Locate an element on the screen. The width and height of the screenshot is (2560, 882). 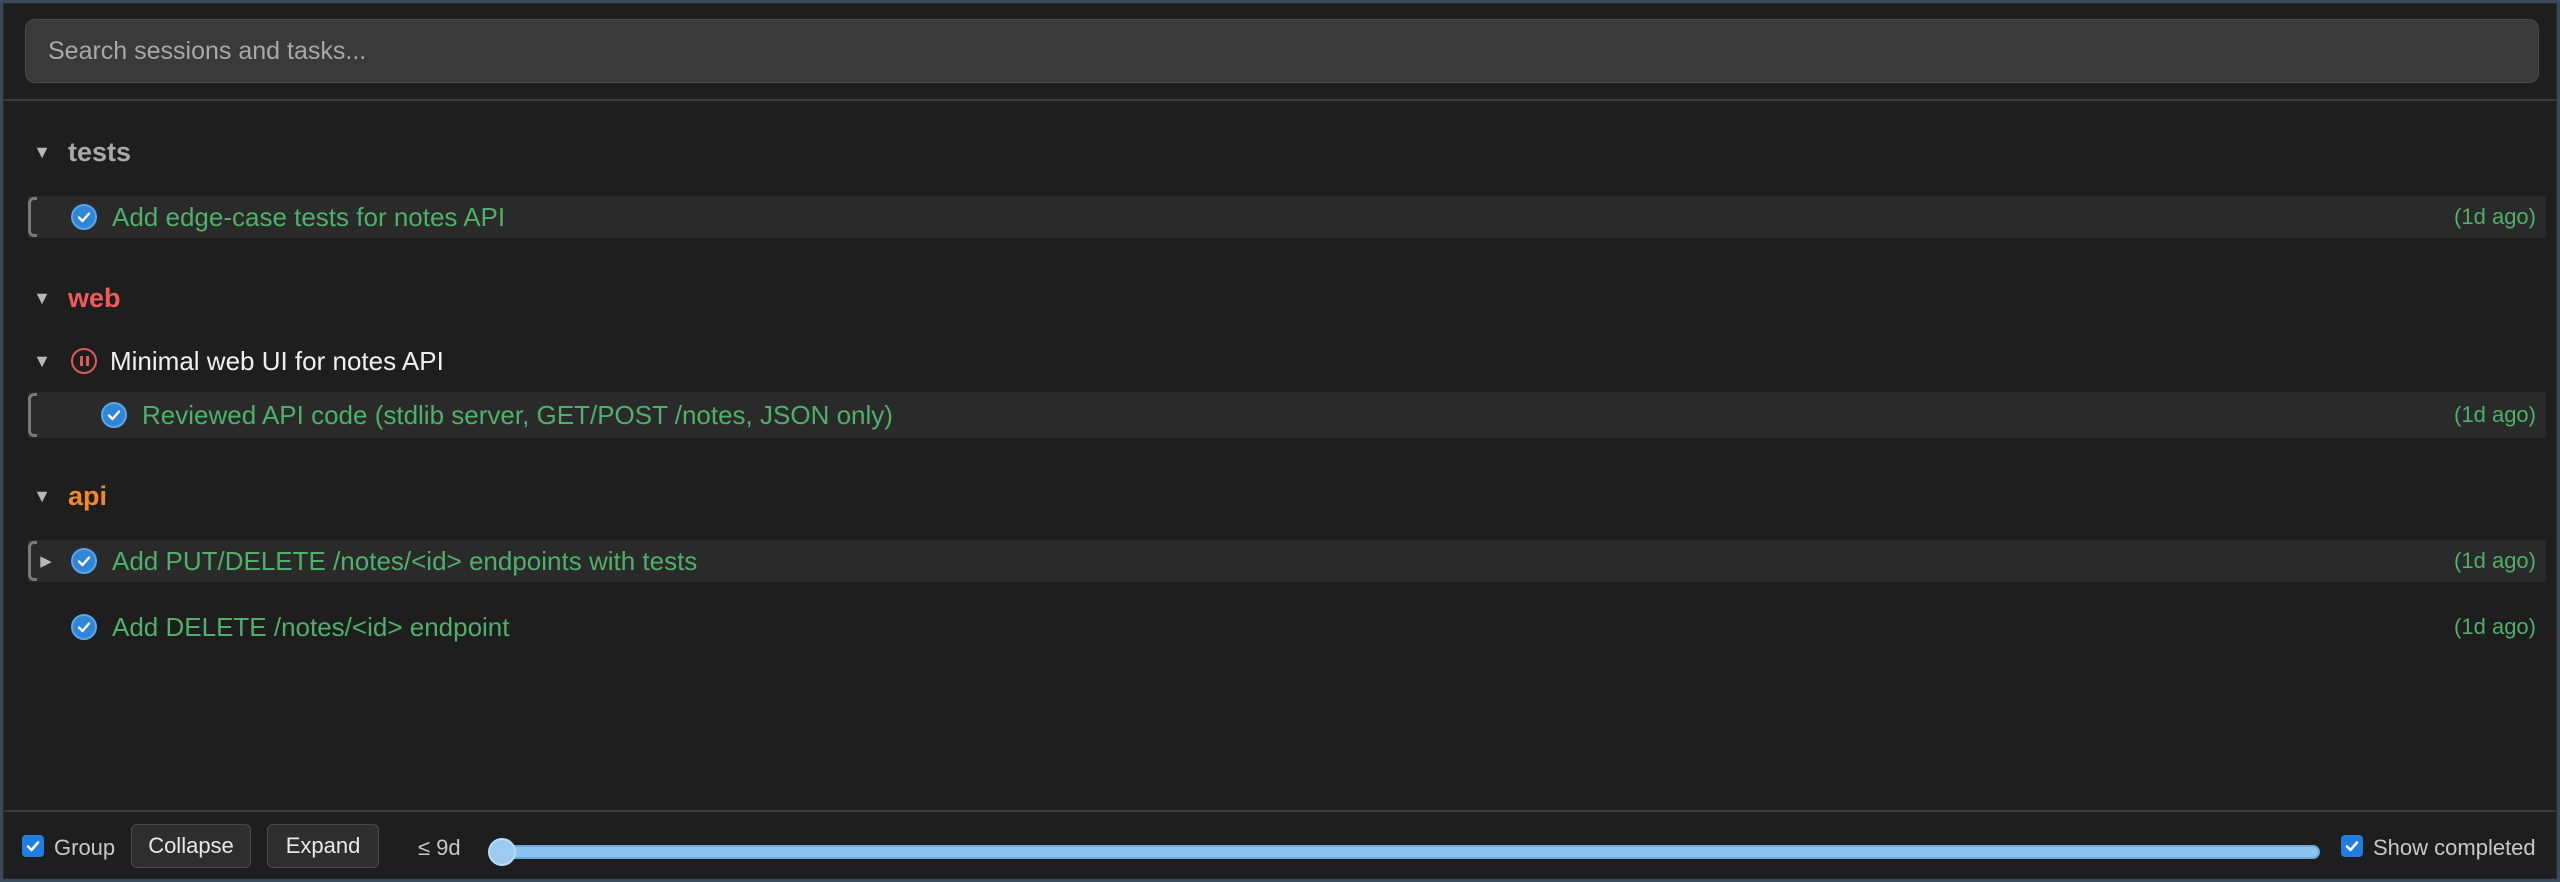
age-filter-label: ≤ 9d is located at coordinates (439, 847).